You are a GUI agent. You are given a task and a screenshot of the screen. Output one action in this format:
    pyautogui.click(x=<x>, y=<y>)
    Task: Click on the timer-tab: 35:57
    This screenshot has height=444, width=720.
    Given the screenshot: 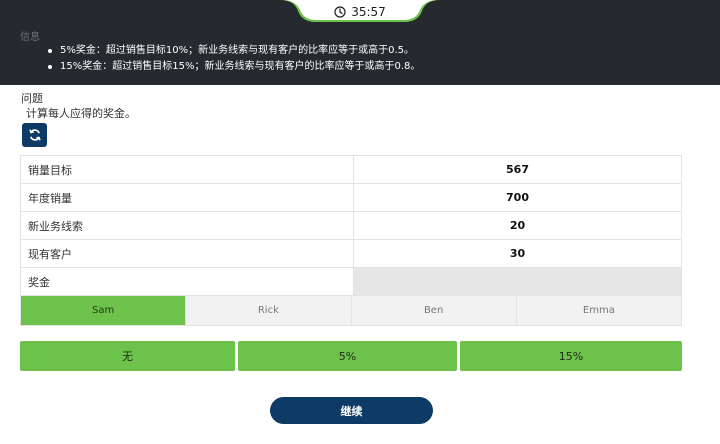 What is the action you would take?
    pyautogui.click(x=360, y=11)
    